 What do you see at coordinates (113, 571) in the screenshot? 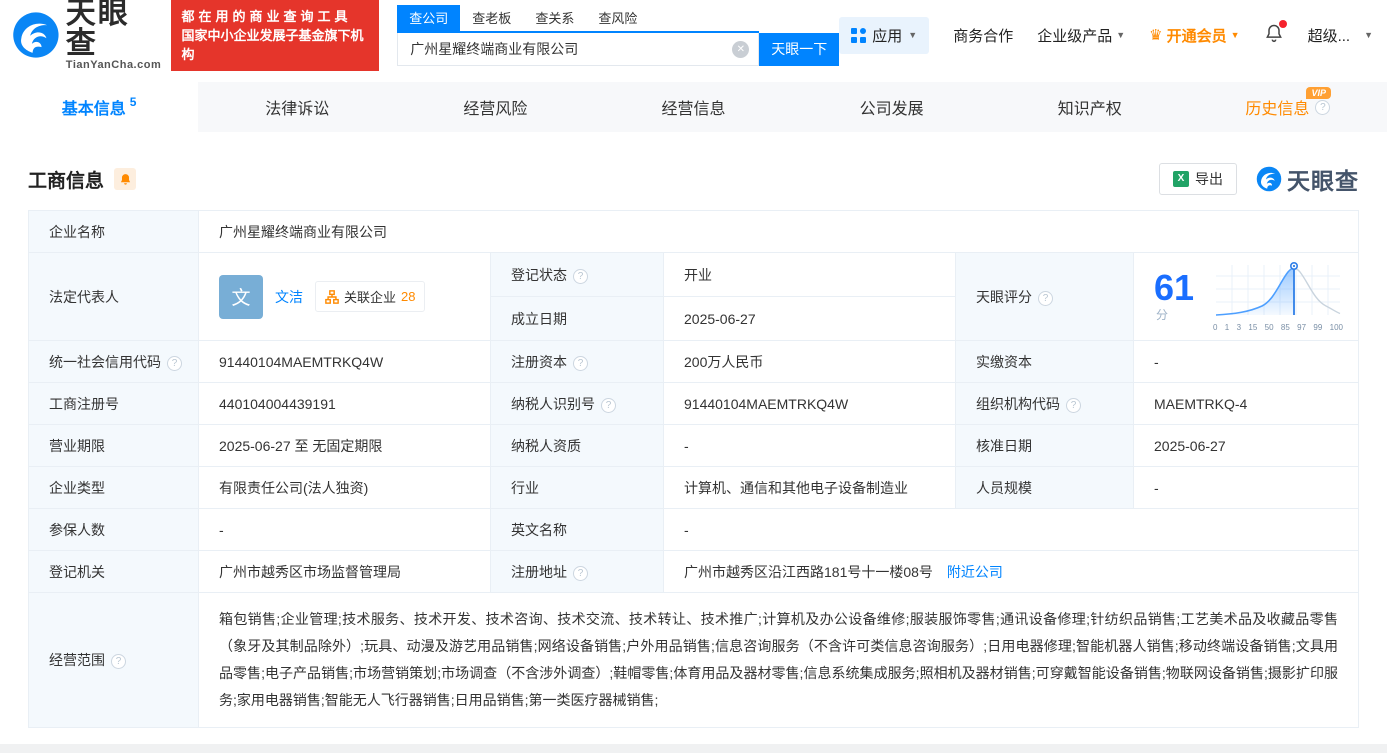
I see `field-label-reg-authority: 登记机关` at bounding box center [113, 571].